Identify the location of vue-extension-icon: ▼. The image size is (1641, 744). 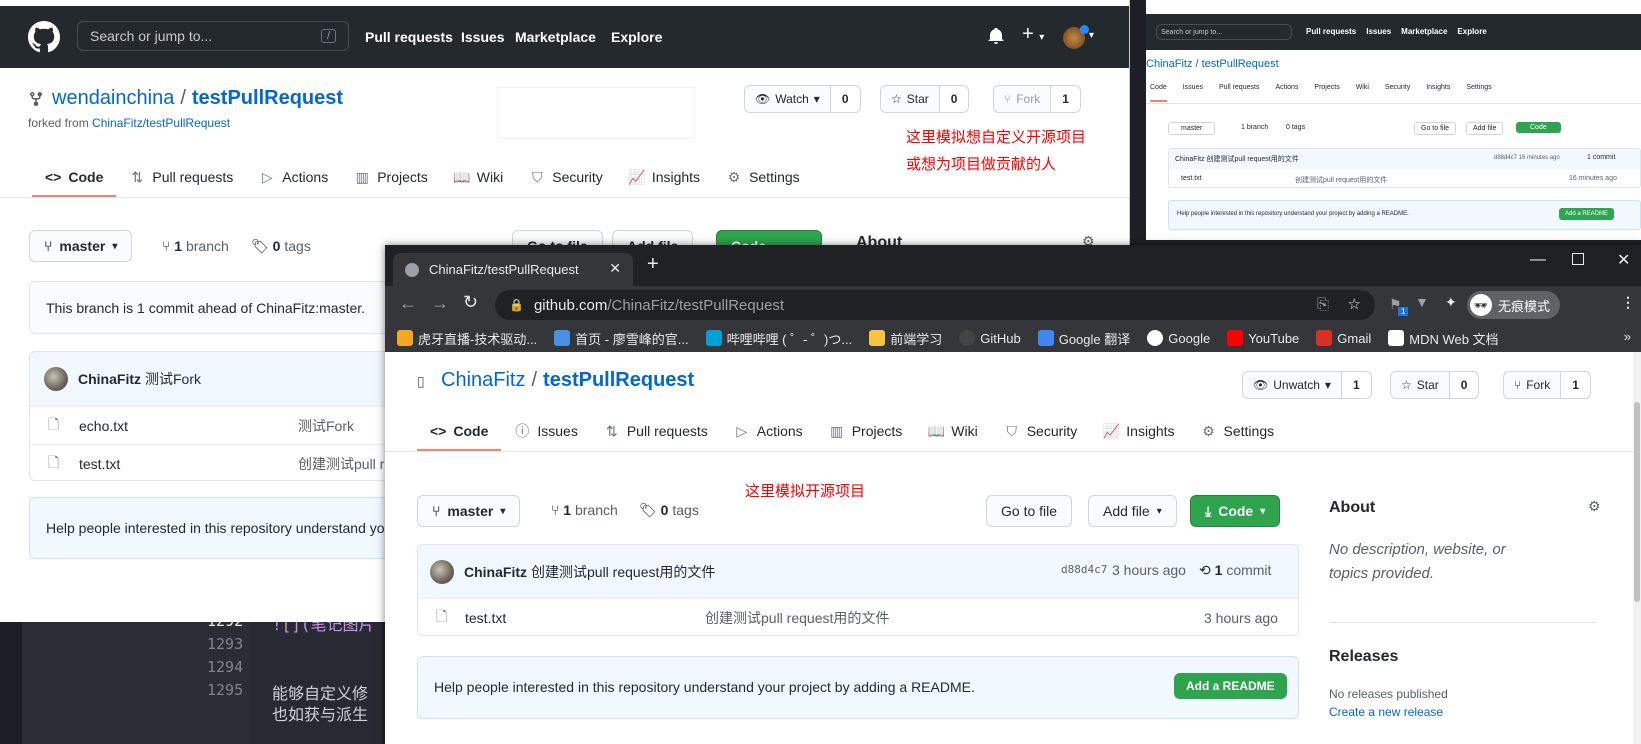
(1422, 302).